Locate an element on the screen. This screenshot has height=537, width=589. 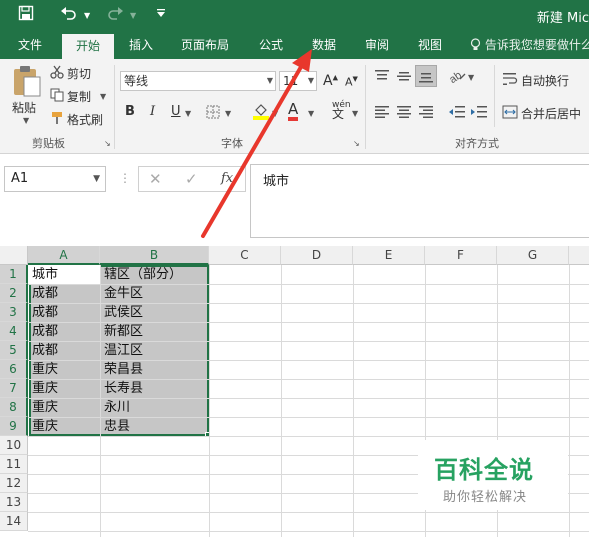
cell-a2: 成都 is located at coordinates (43, 293).